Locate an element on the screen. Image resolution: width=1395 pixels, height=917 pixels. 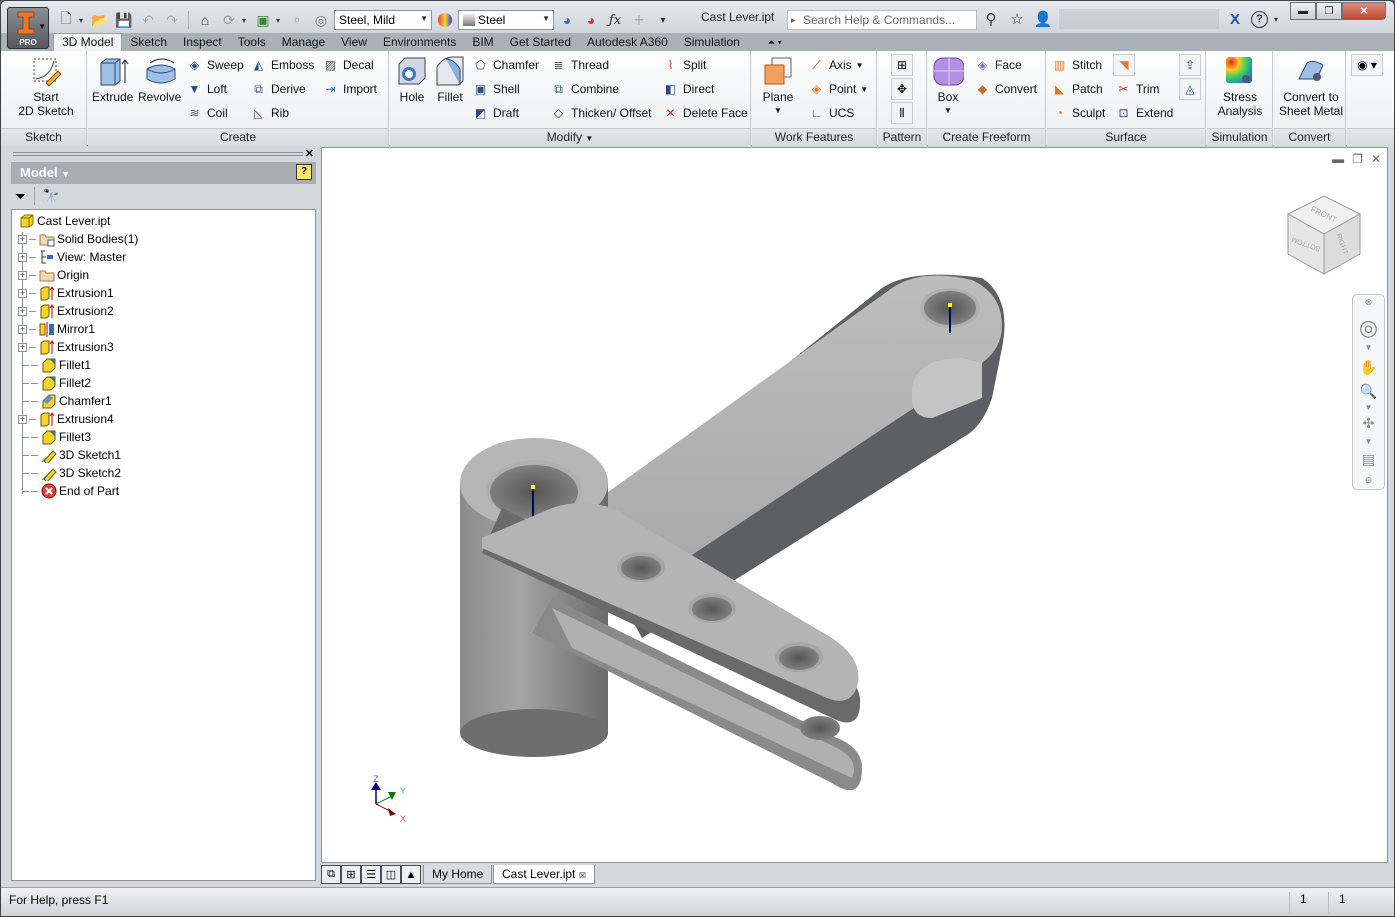
orbit-icon: ✣ is located at coordinates (1368, 423).